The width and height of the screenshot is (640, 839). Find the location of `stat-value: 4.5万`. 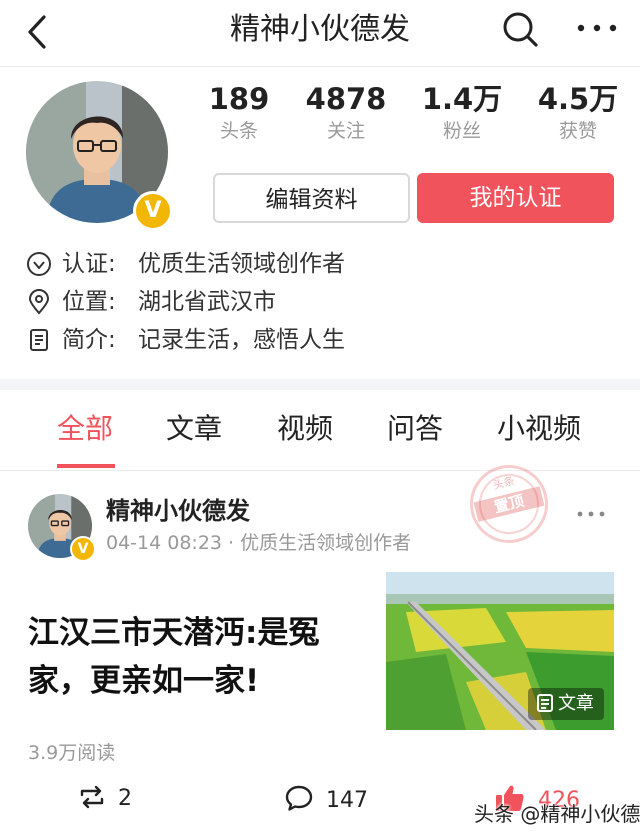

stat-value: 4.5万 is located at coordinates (578, 99).